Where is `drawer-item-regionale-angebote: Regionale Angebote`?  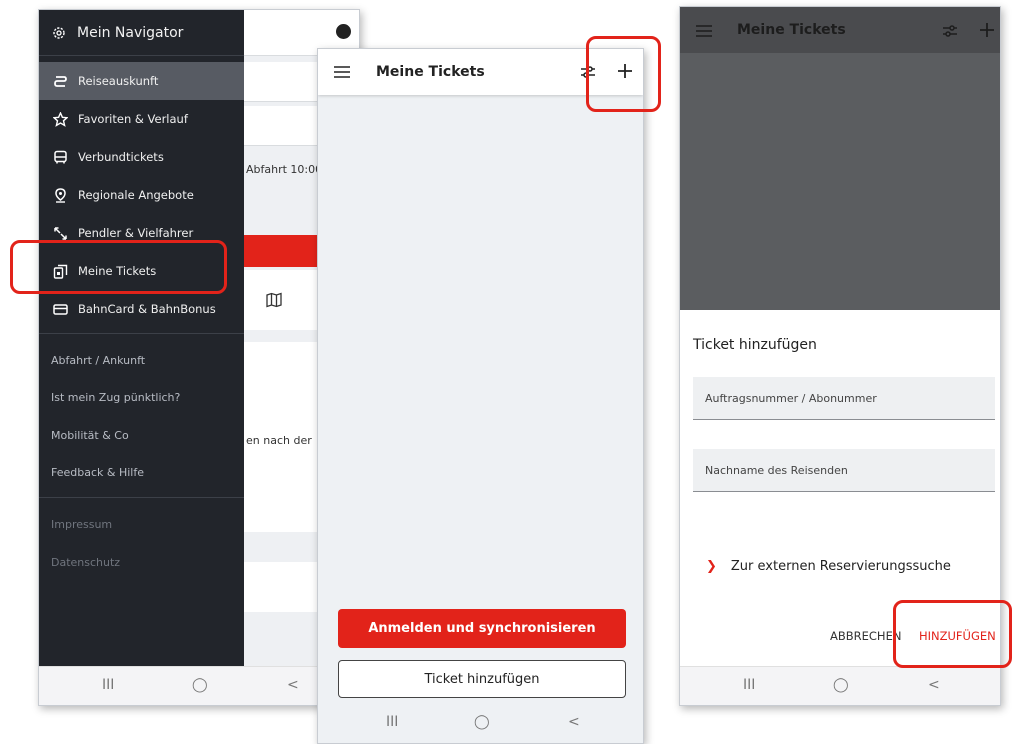 drawer-item-regionale-angebote: Regionale Angebote is located at coordinates (141, 195).